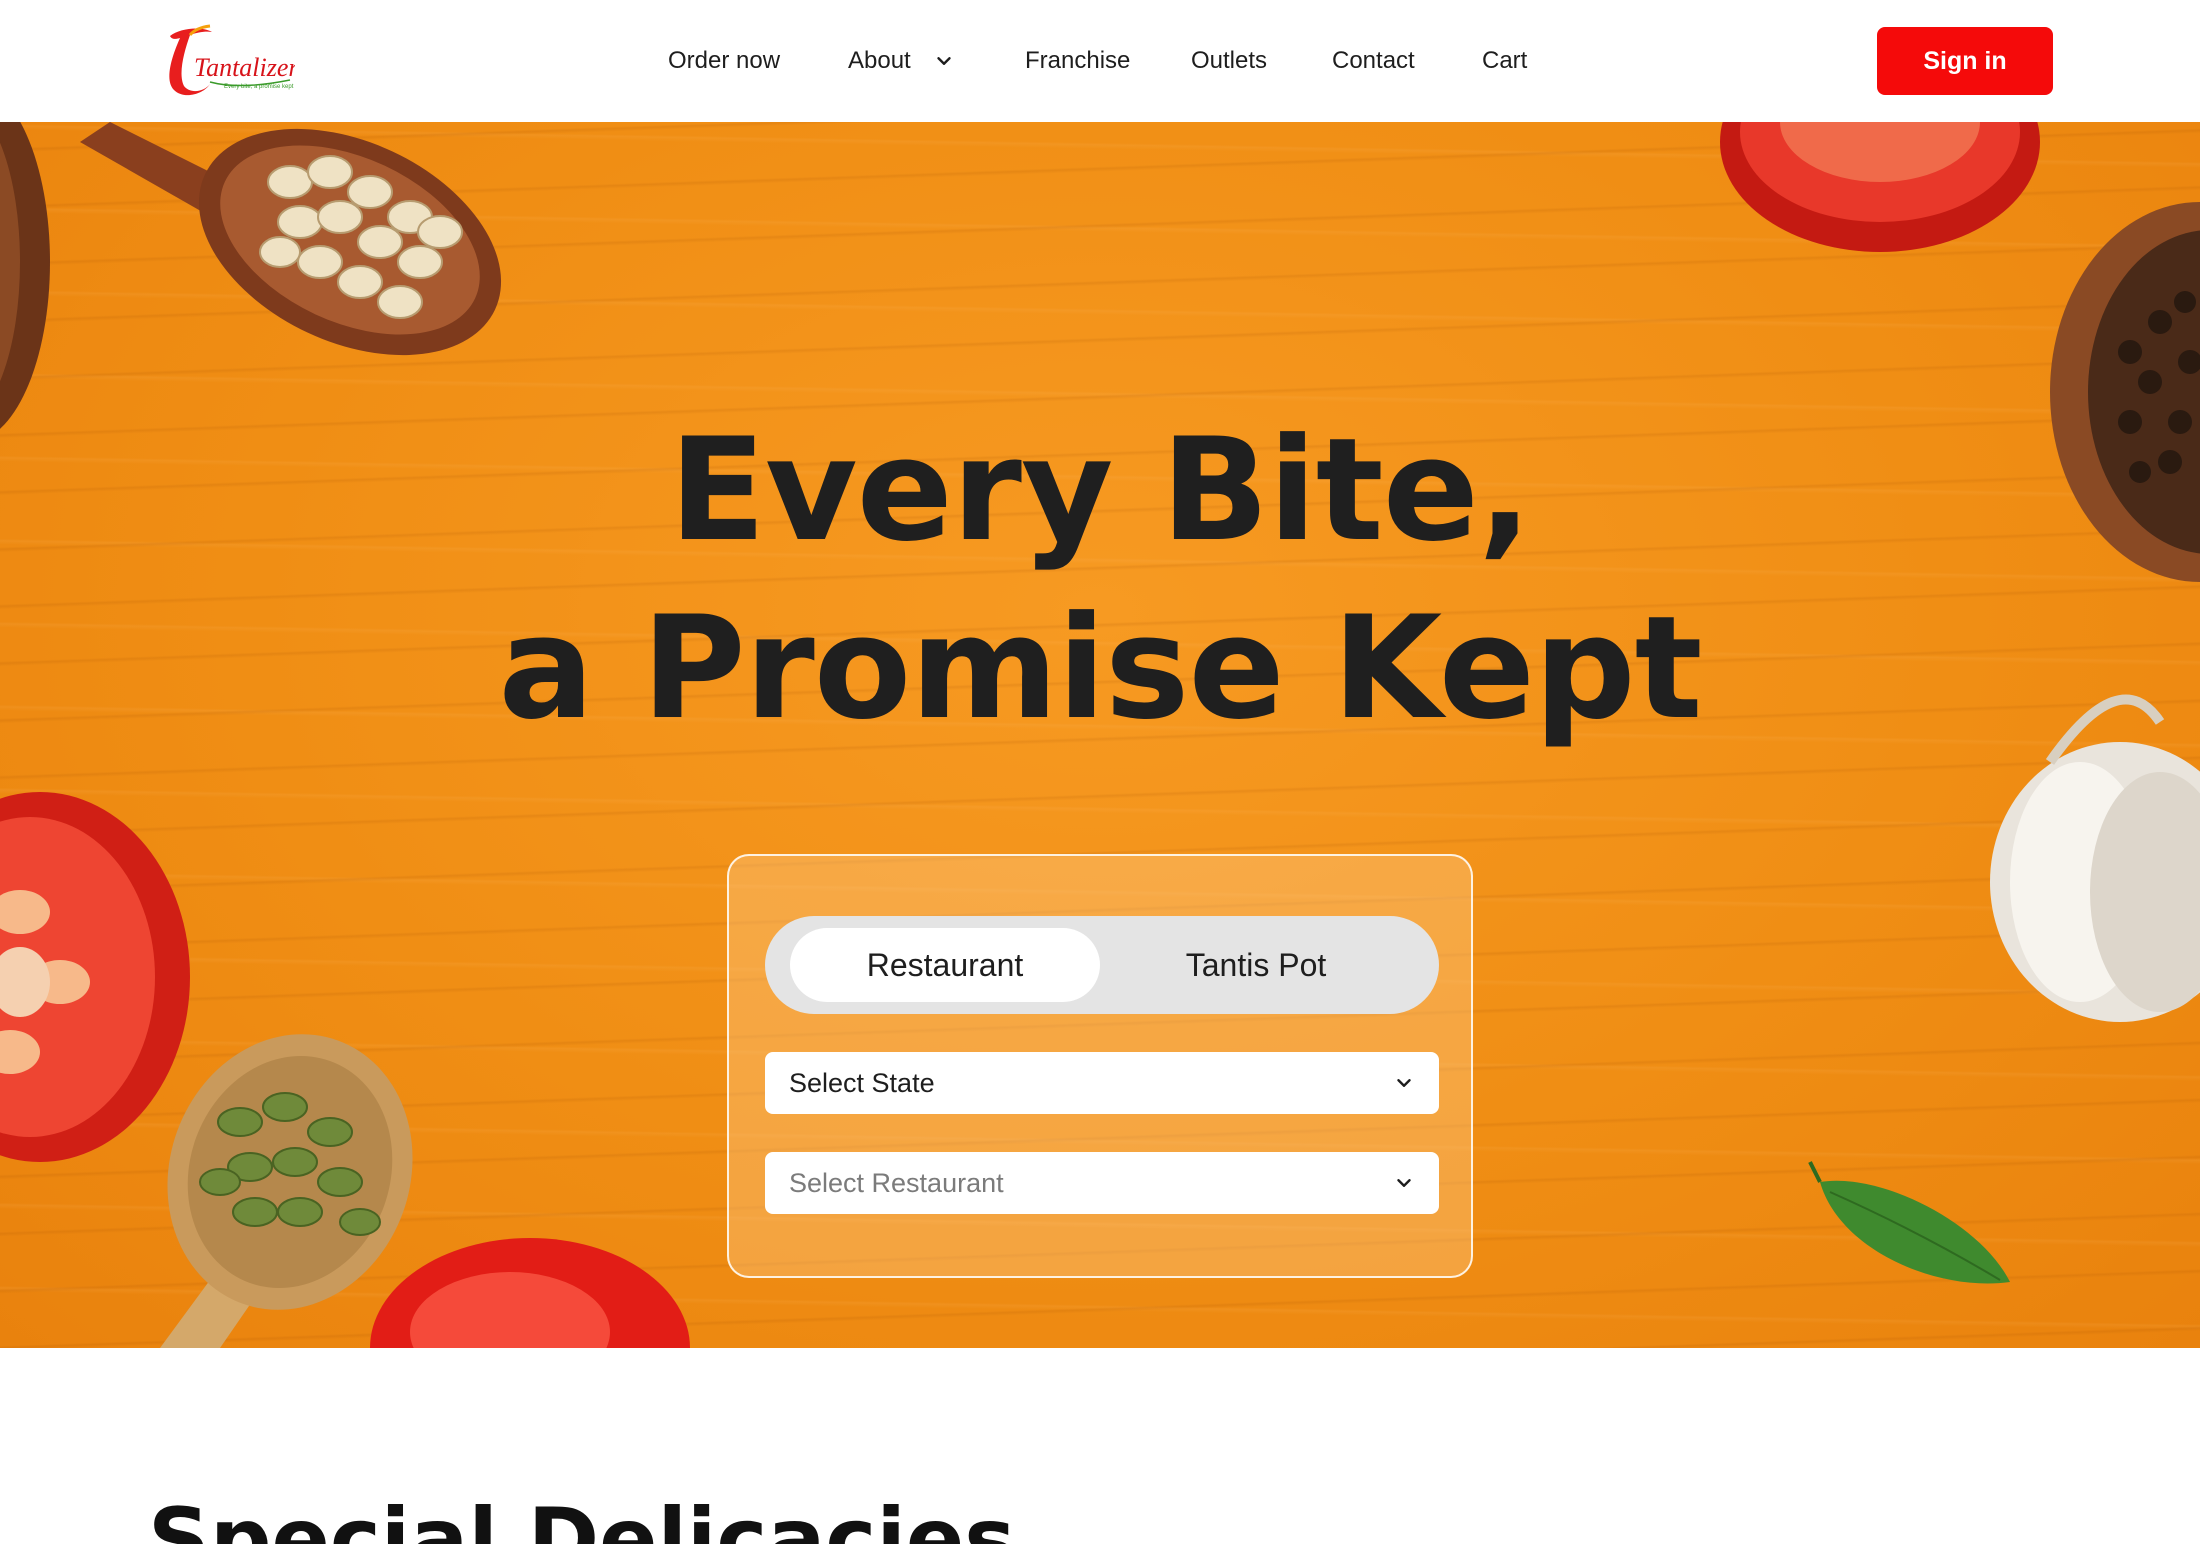 This screenshot has height=1544, width=2200. Describe the element at coordinates (291, 239) in the screenshot. I see `bean-spoon-icon` at that location.